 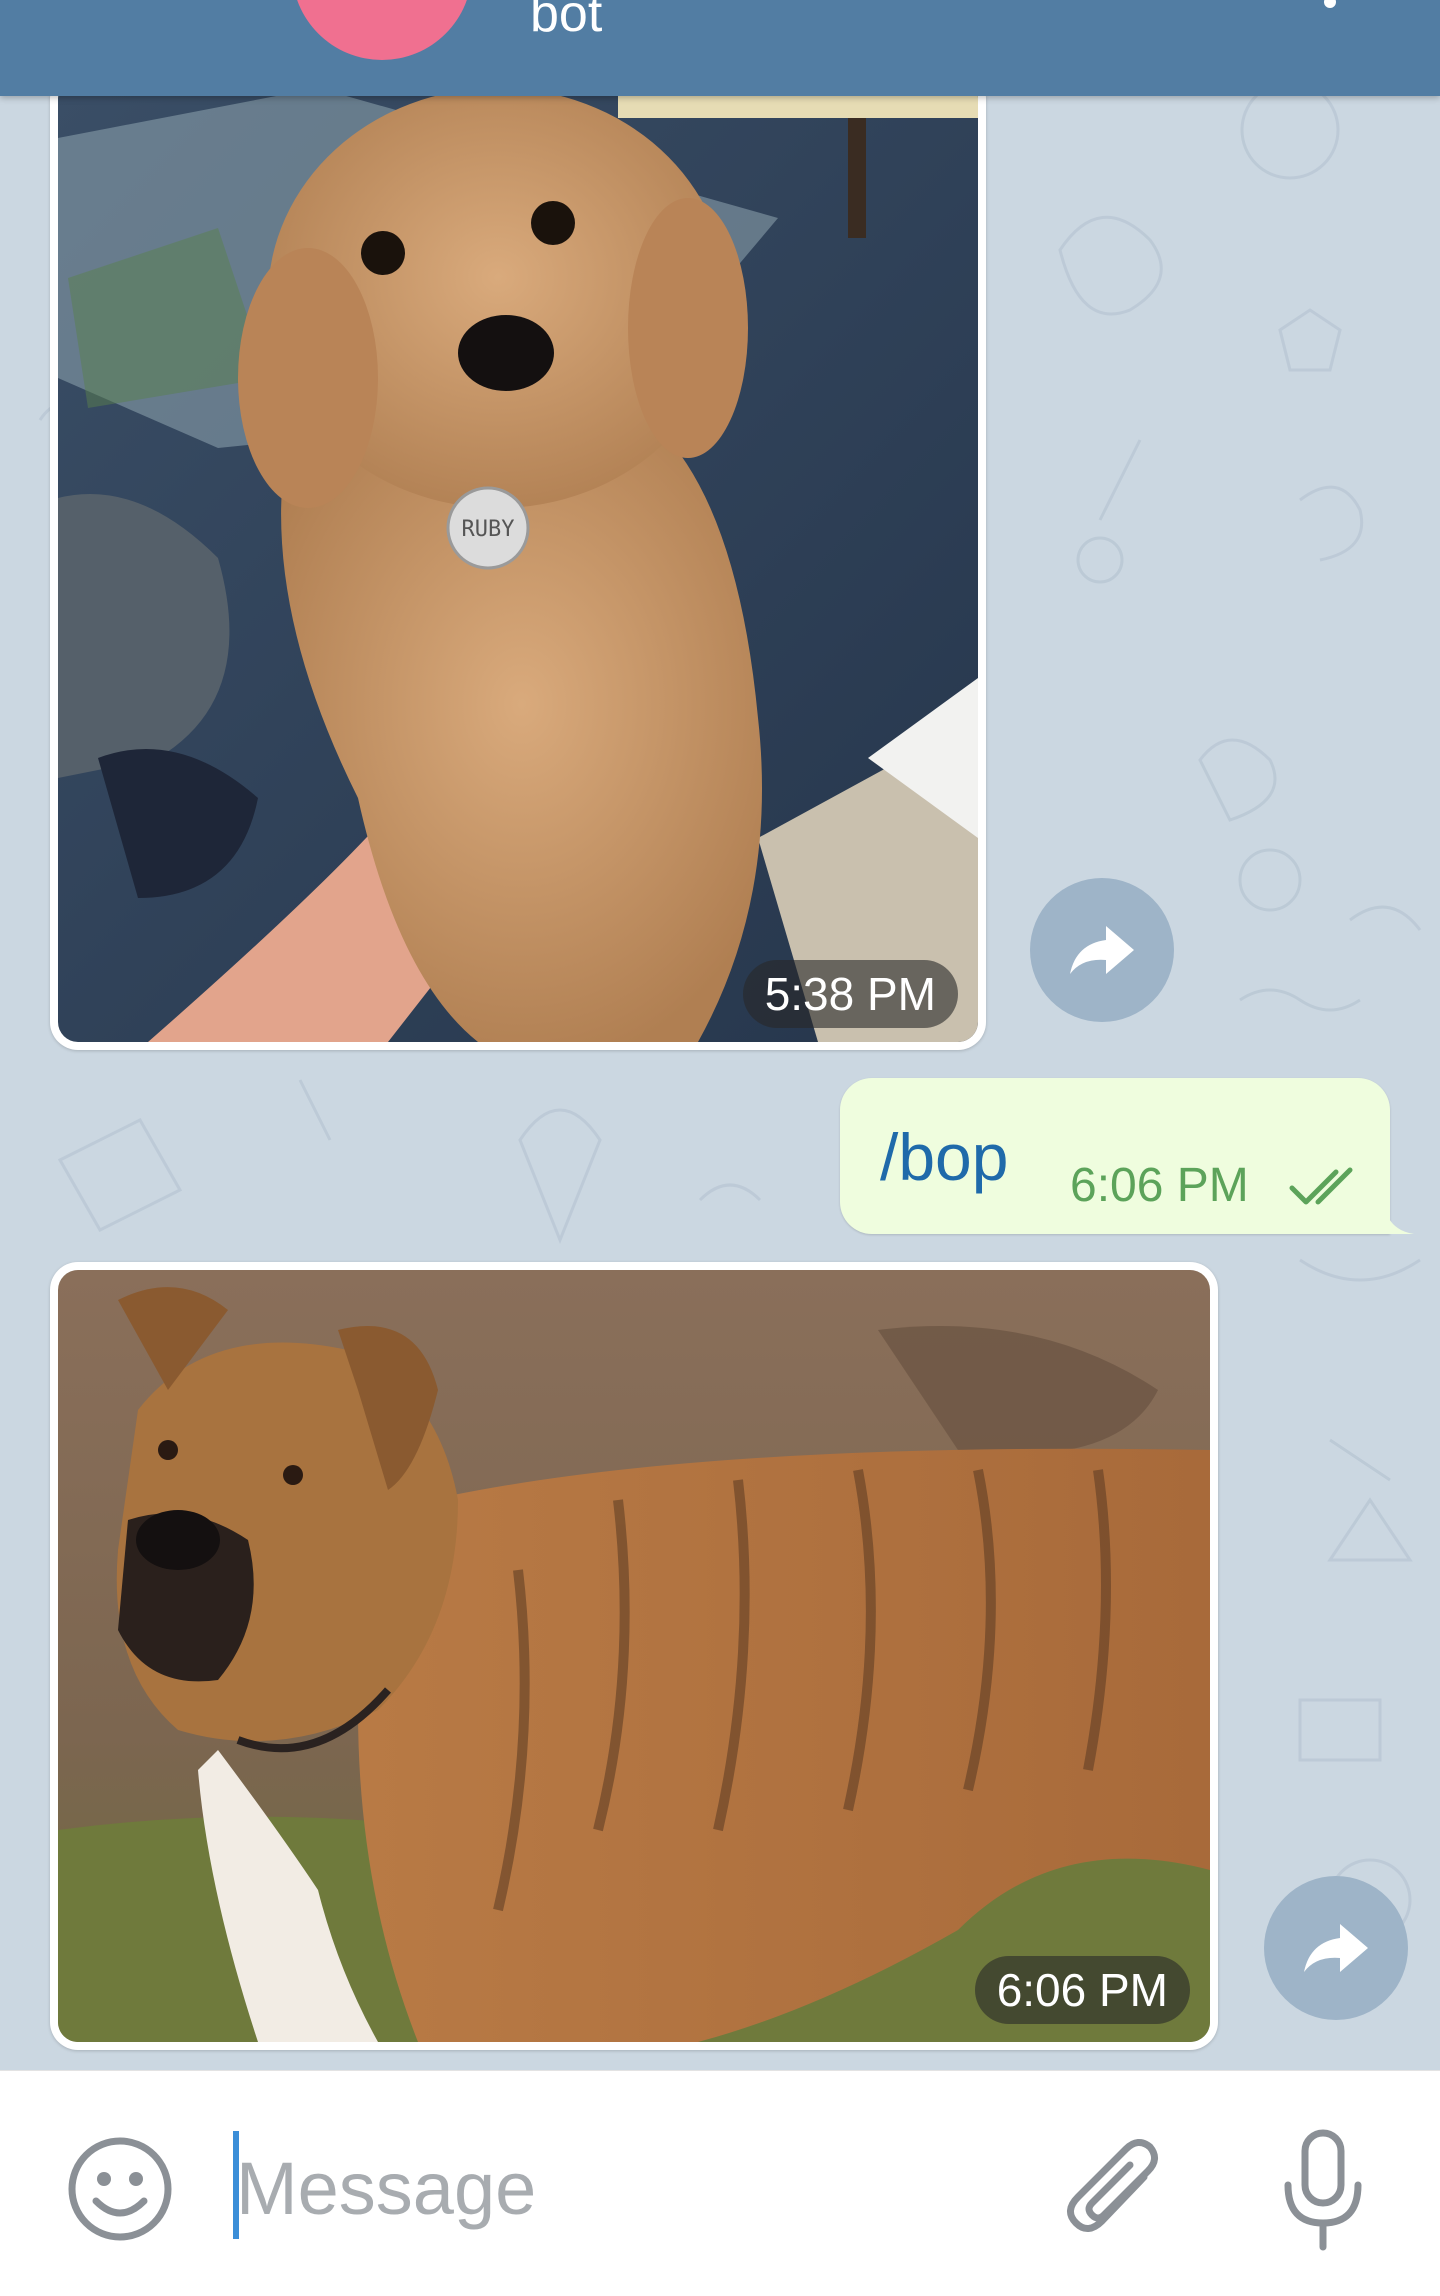 I want to click on double-check-icon, so click(x=1321, y=1186).